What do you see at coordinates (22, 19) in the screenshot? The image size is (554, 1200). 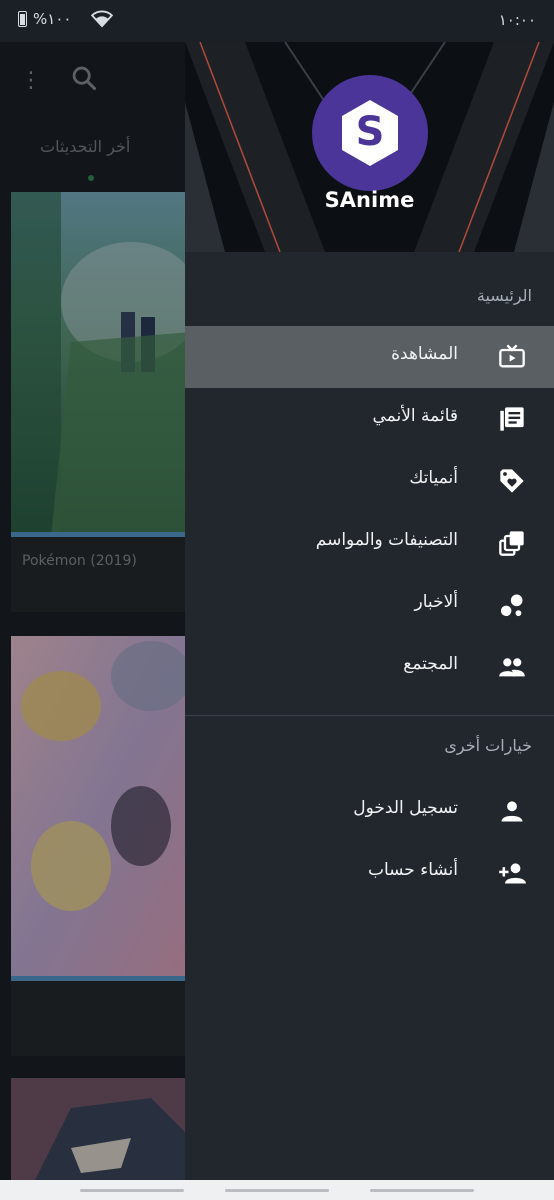 I see `battery-icon` at bounding box center [22, 19].